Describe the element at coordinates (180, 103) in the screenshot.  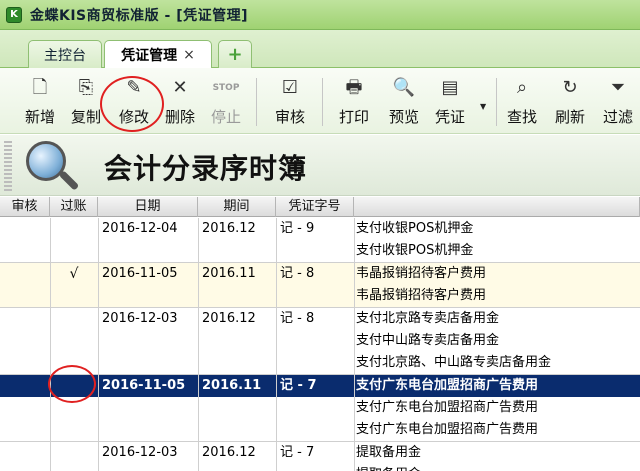
I see `toolbar-button-delete: ✕ 删除` at that location.